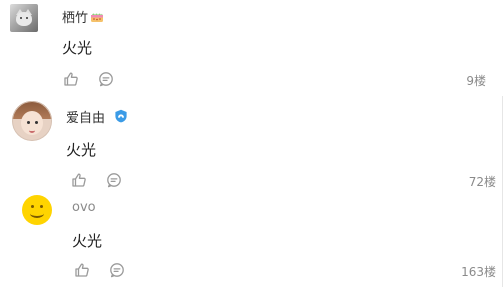  I want to click on floor-number: 72楼, so click(482, 182).